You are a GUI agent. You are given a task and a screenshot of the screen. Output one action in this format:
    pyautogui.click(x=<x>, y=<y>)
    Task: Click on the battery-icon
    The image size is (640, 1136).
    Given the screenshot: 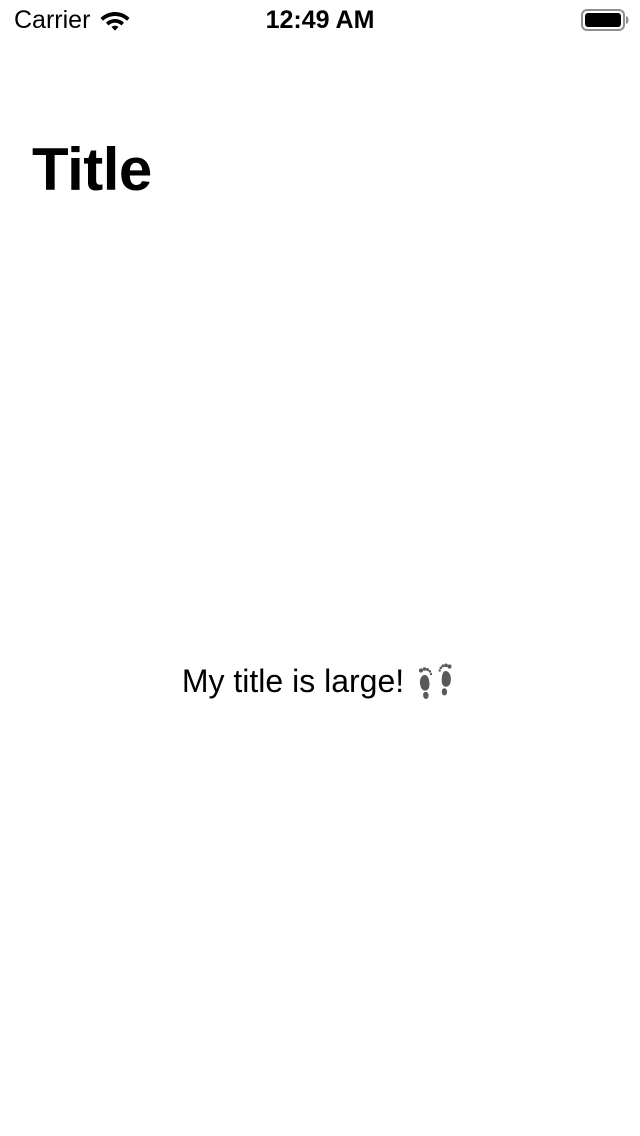 What is the action you would take?
    pyautogui.click(x=605, y=20)
    